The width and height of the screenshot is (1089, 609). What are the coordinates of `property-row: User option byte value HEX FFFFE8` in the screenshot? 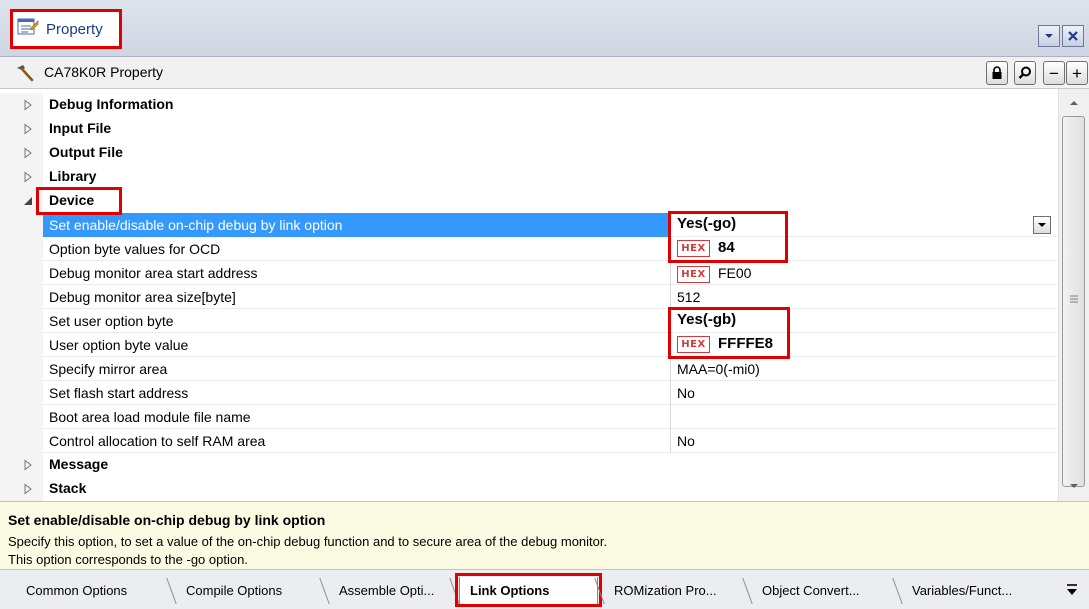 It's located at (529, 345).